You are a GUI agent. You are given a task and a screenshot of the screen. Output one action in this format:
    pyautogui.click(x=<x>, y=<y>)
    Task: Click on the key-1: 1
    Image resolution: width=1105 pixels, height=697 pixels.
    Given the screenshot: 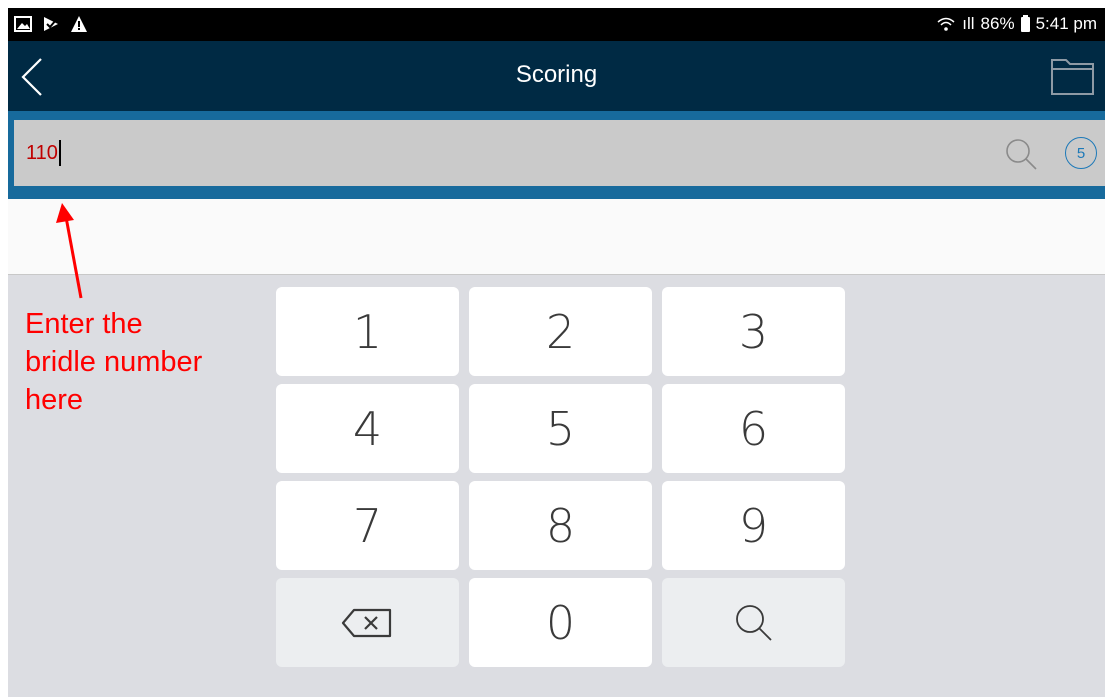 What is the action you would take?
    pyautogui.click(x=367, y=331)
    